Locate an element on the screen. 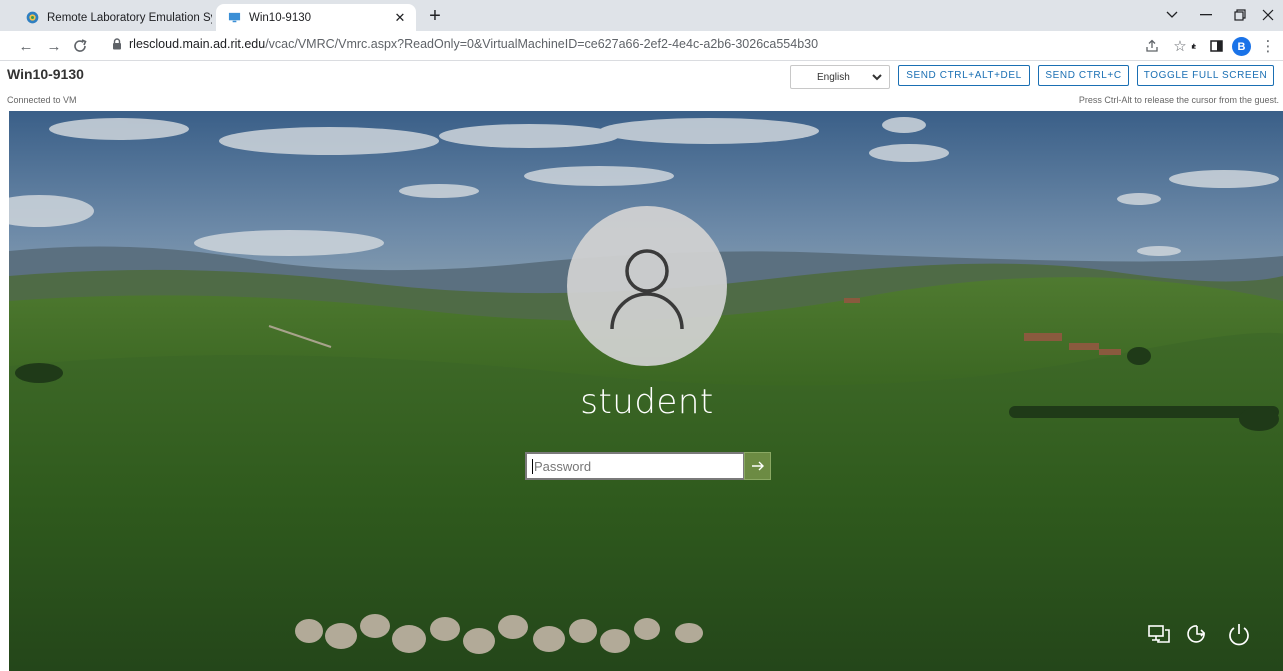 The width and height of the screenshot is (1283, 671). vm-title: Win10-9130 is located at coordinates (45, 74).